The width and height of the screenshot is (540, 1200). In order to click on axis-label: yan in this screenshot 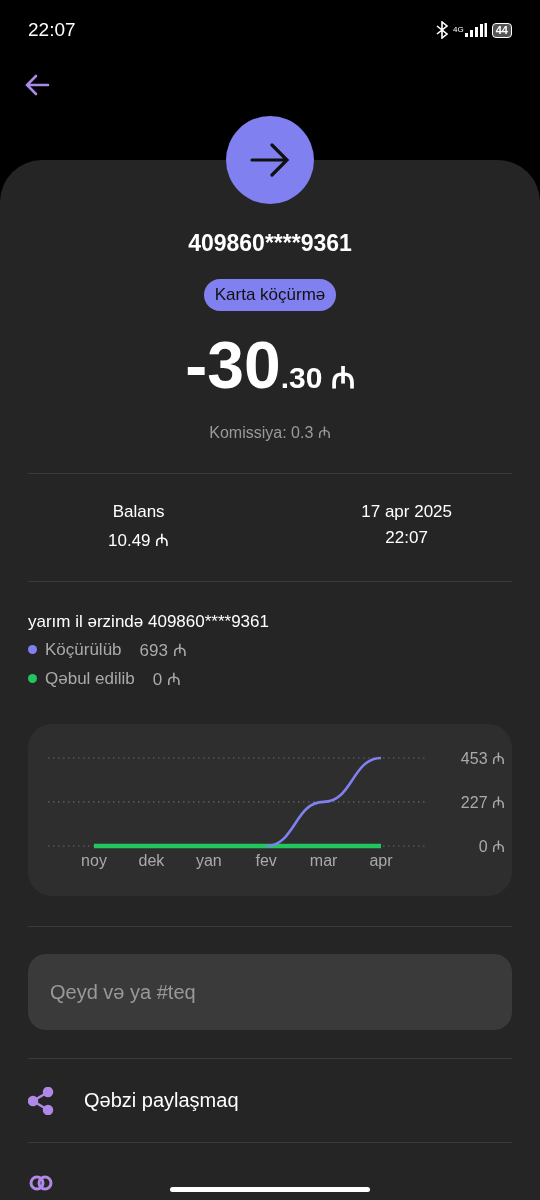, I will do `click(208, 860)`.